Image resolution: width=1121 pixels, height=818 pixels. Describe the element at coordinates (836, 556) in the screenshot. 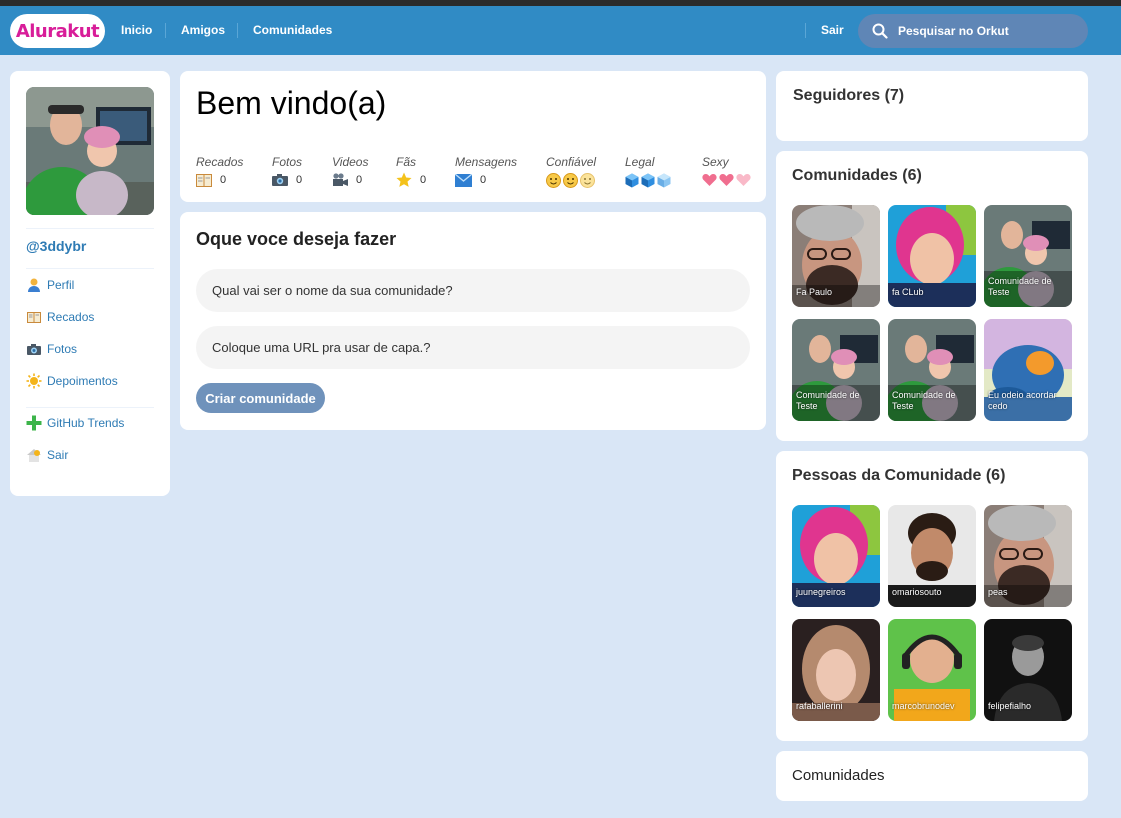

I see `person-tile: juunegreiros` at that location.